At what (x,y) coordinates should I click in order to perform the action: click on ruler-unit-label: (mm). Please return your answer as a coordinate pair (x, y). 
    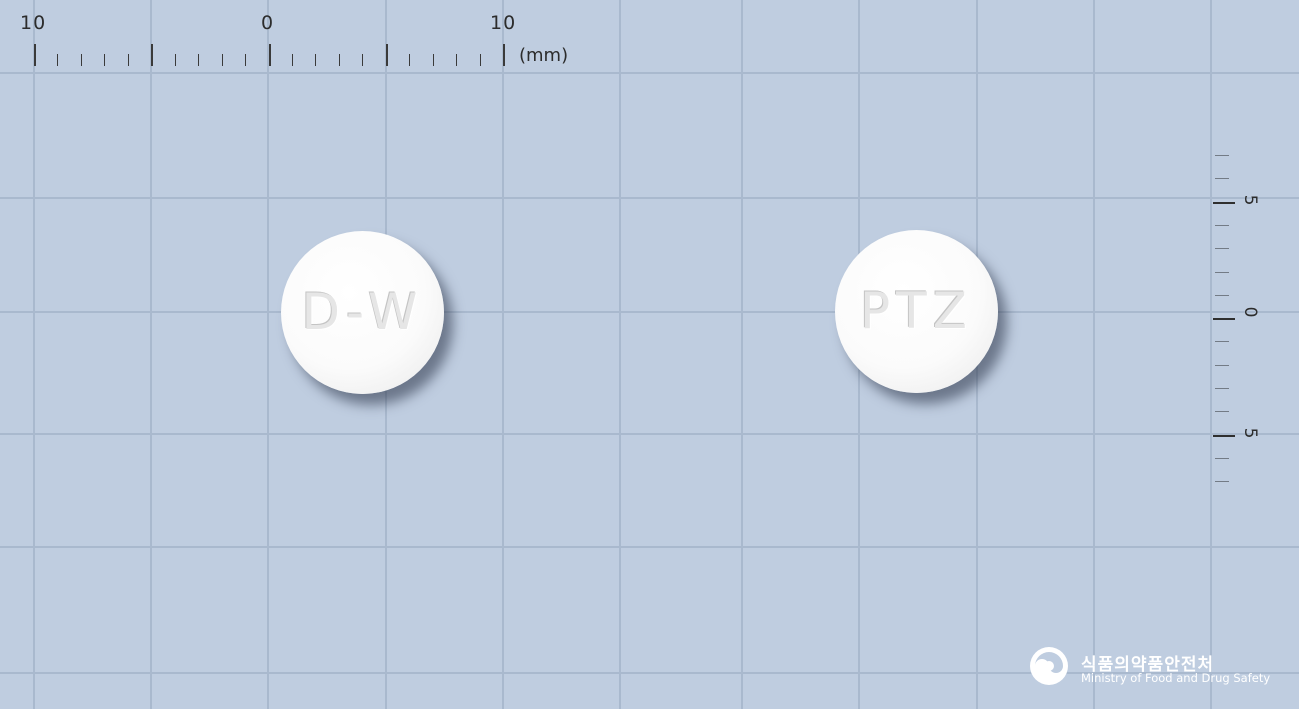
    Looking at the image, I should click on (544, 55).